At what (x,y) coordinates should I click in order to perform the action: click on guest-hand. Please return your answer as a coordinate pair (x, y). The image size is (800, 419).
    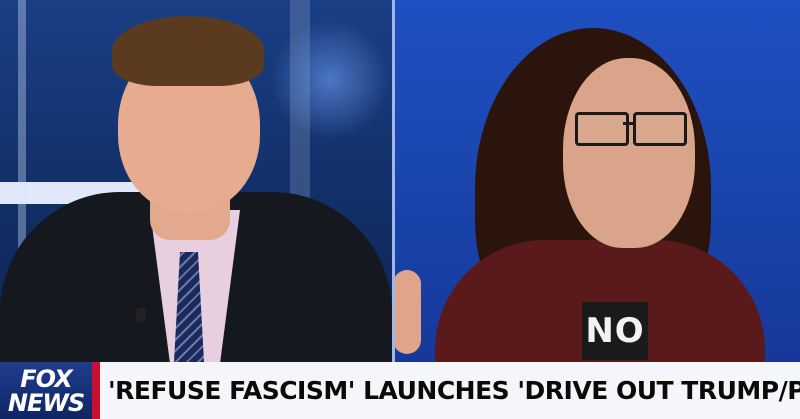
    Looking at the image, I should click on (408, 312).